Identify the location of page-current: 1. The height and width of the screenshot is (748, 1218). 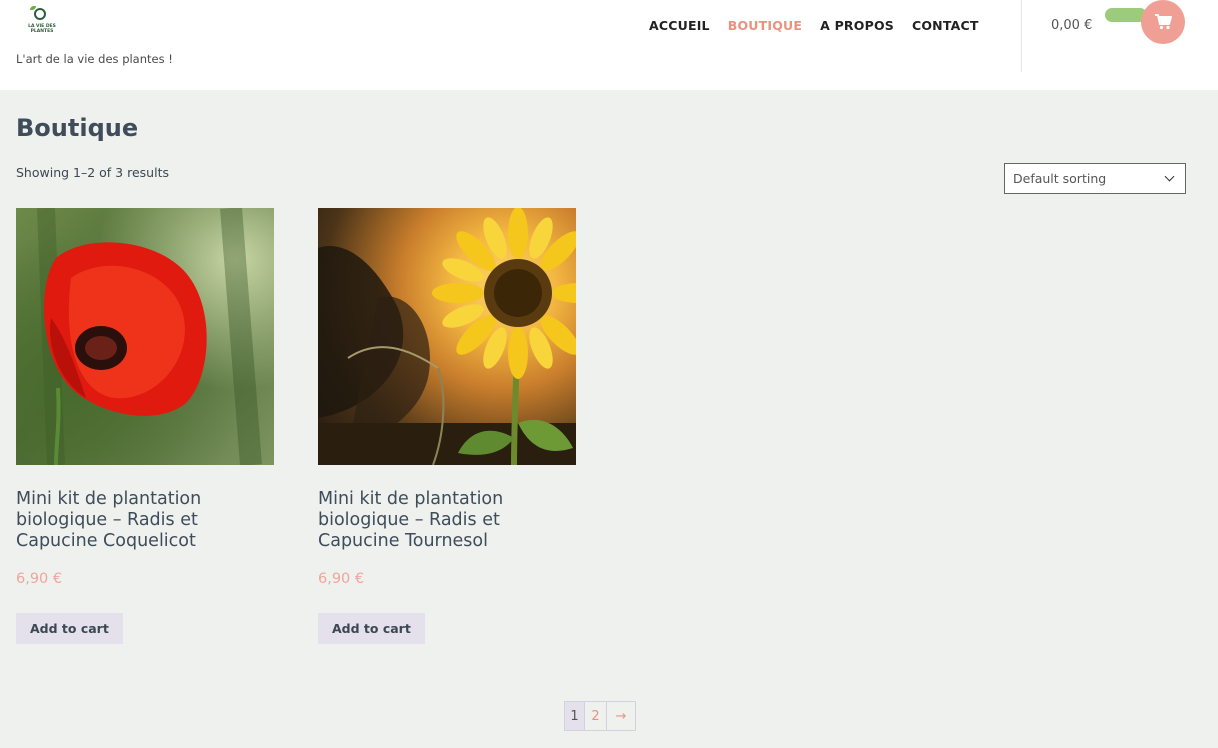
(574, 716).